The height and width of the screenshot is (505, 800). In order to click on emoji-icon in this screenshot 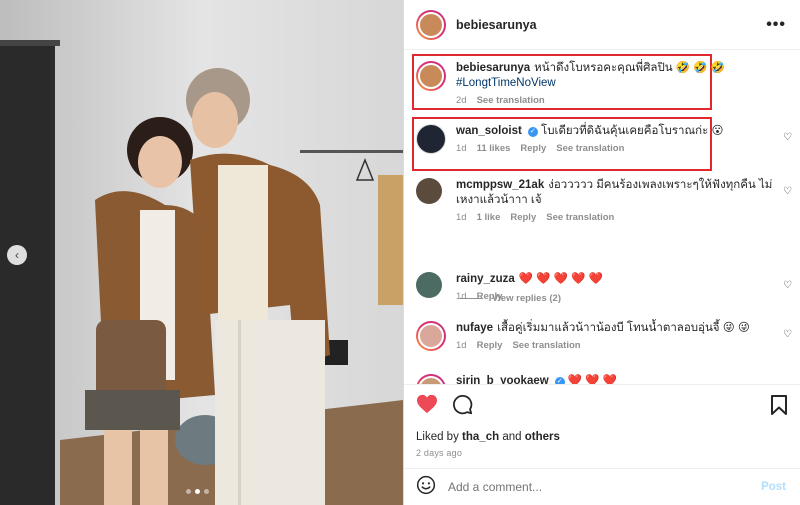, I will do `click(426, 487)`.